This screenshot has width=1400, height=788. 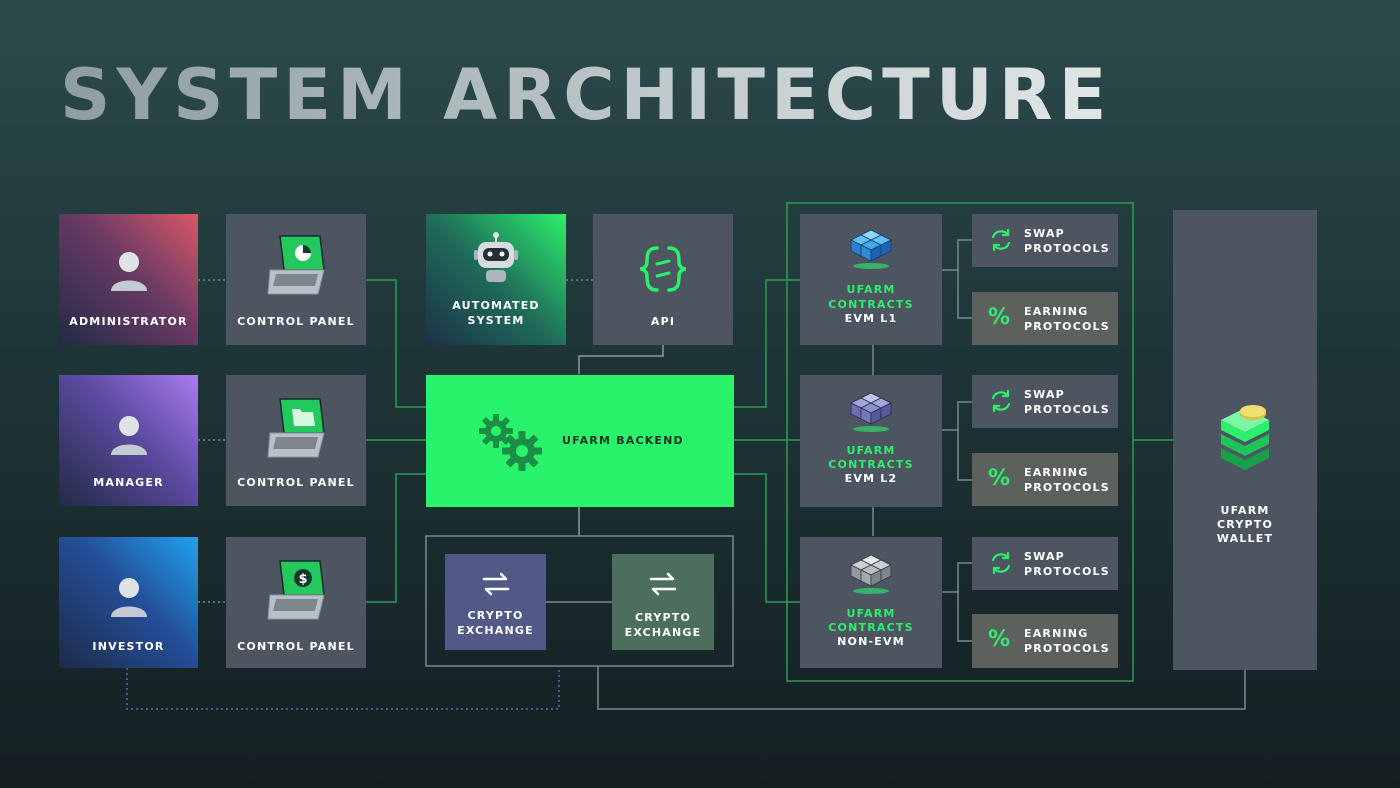 I want to click on gears-icon, so click(x=510, y=442).